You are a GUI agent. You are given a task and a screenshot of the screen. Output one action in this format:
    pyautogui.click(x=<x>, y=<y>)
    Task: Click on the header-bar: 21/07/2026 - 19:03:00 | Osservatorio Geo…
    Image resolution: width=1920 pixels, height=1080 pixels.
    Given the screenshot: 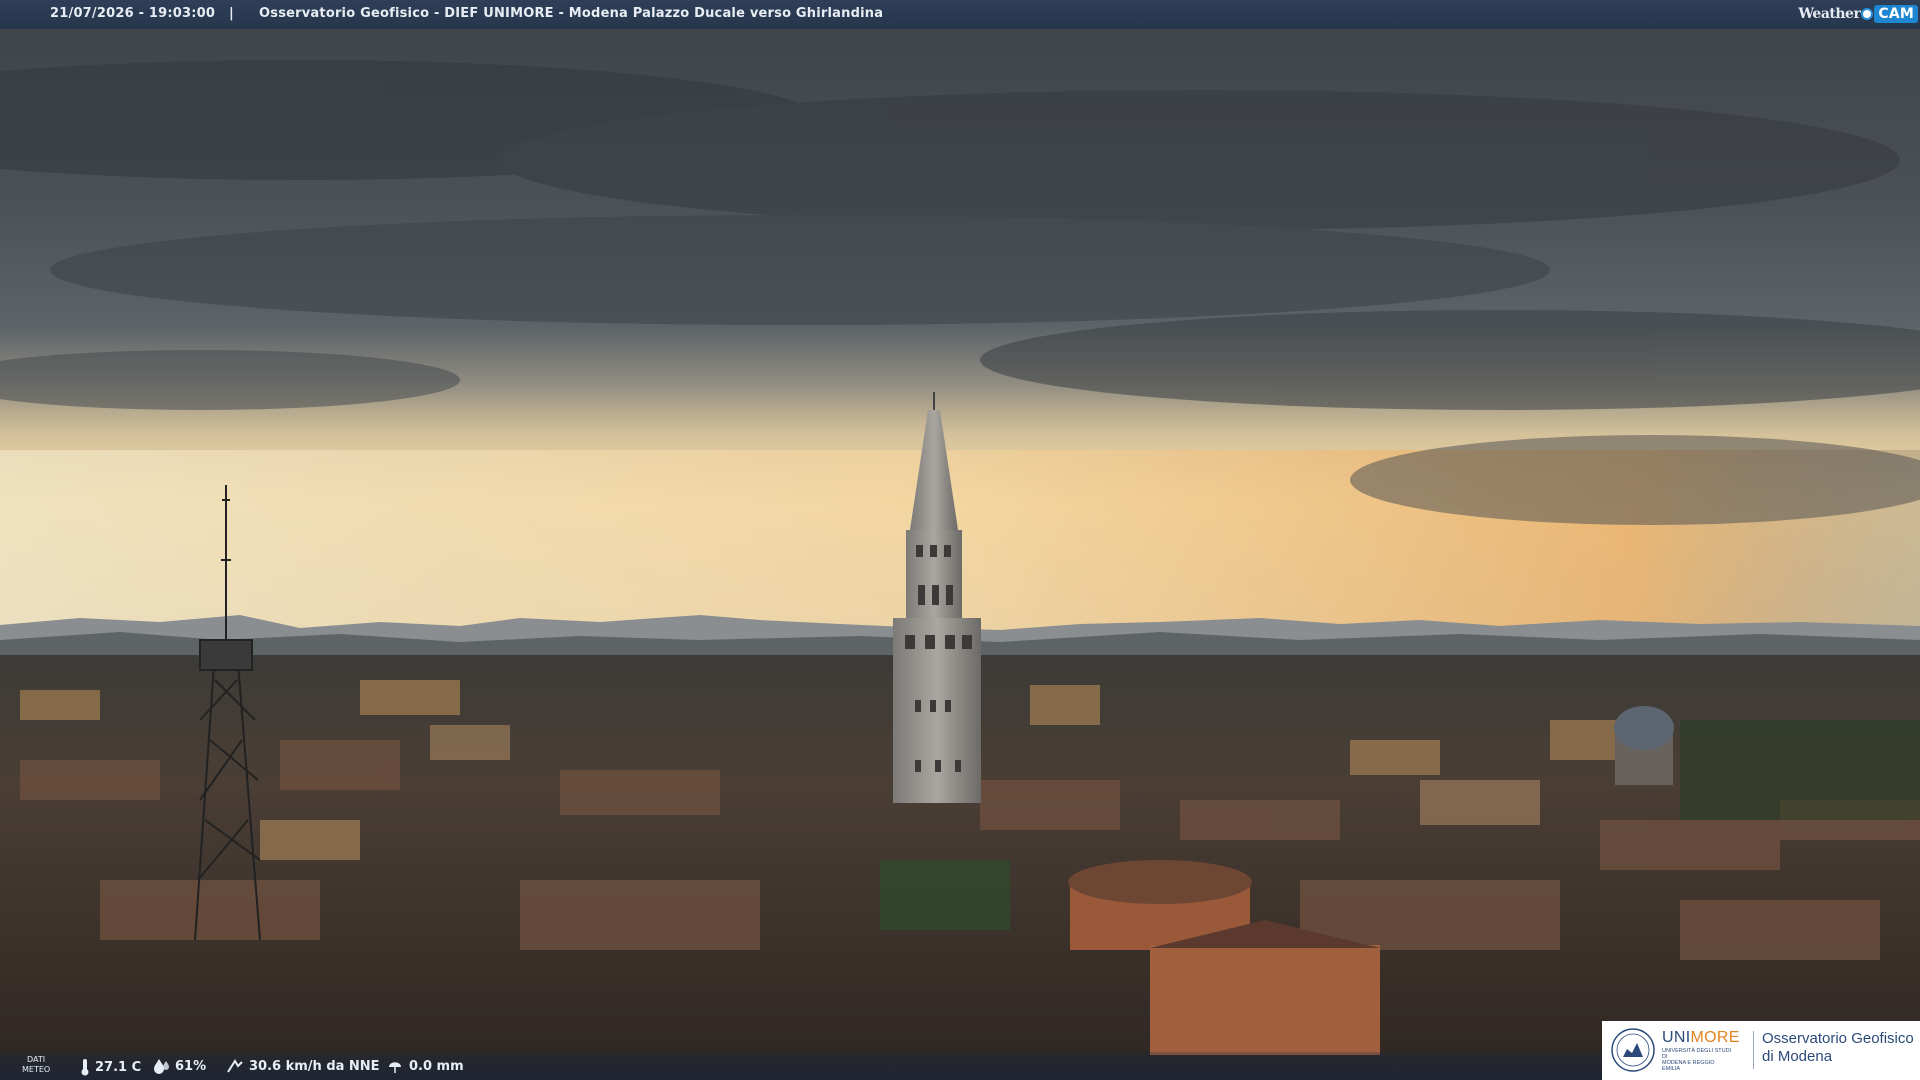 What is the action you would take?
    pyautogui.click(x=960, y=14)
    